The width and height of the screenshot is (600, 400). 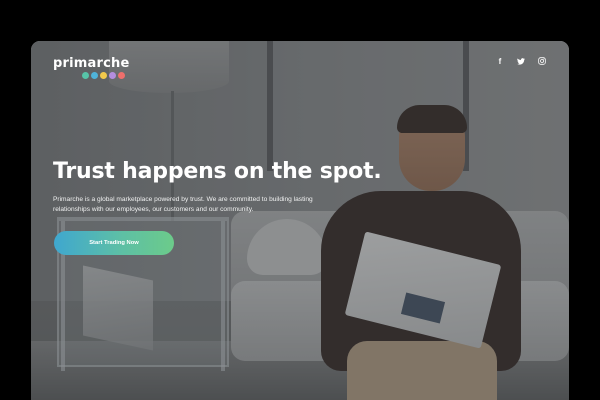 I want to click on instagram-icon, so click(x=542, y=61).